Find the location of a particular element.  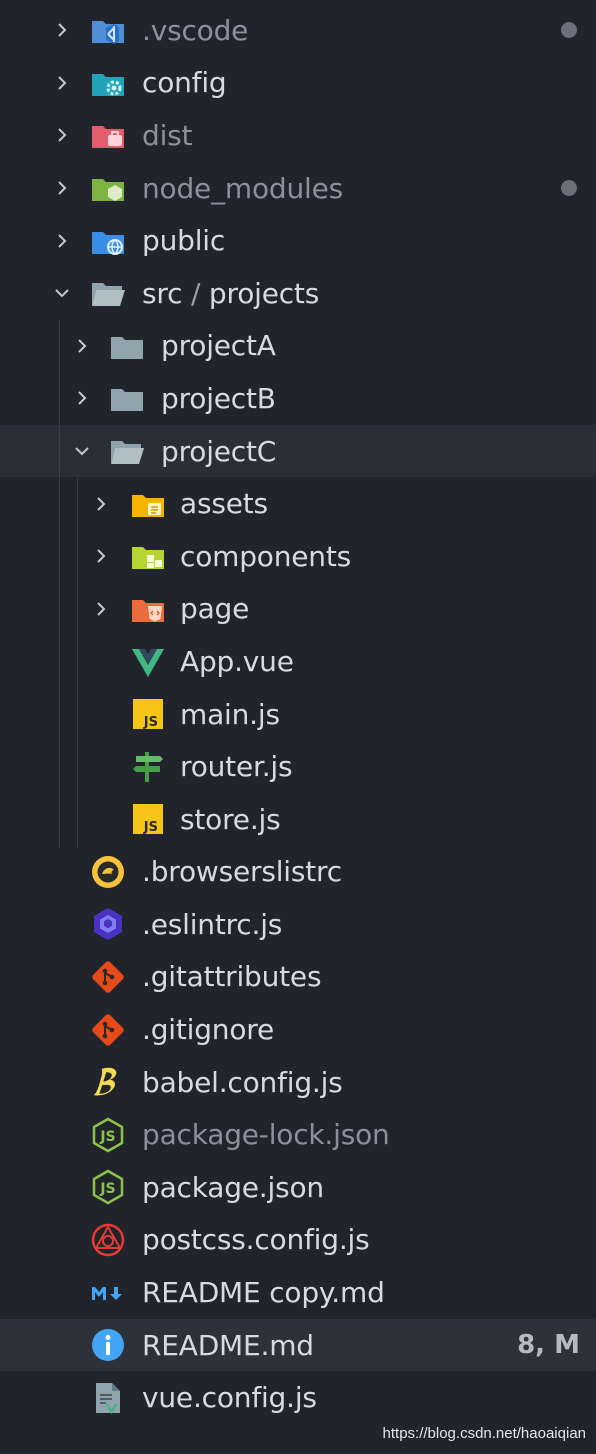

tree-item-public: public is located at coordinates (298, 240).